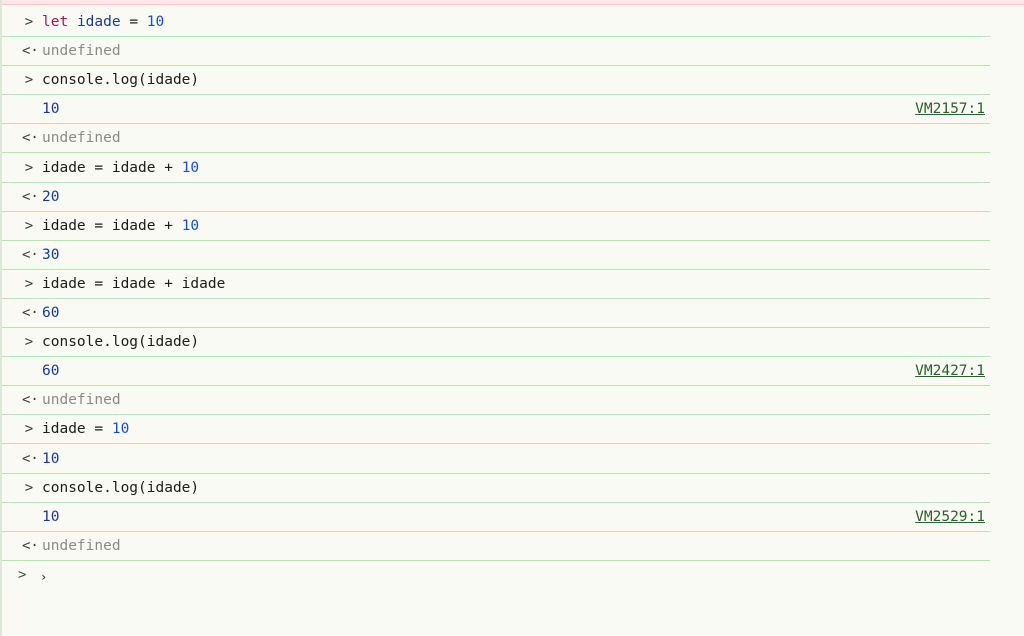 Image resolution: width=1024 pixels, height=636 pixels. I want to click on console-input-row: > let idade = 10, so click(496, 22).